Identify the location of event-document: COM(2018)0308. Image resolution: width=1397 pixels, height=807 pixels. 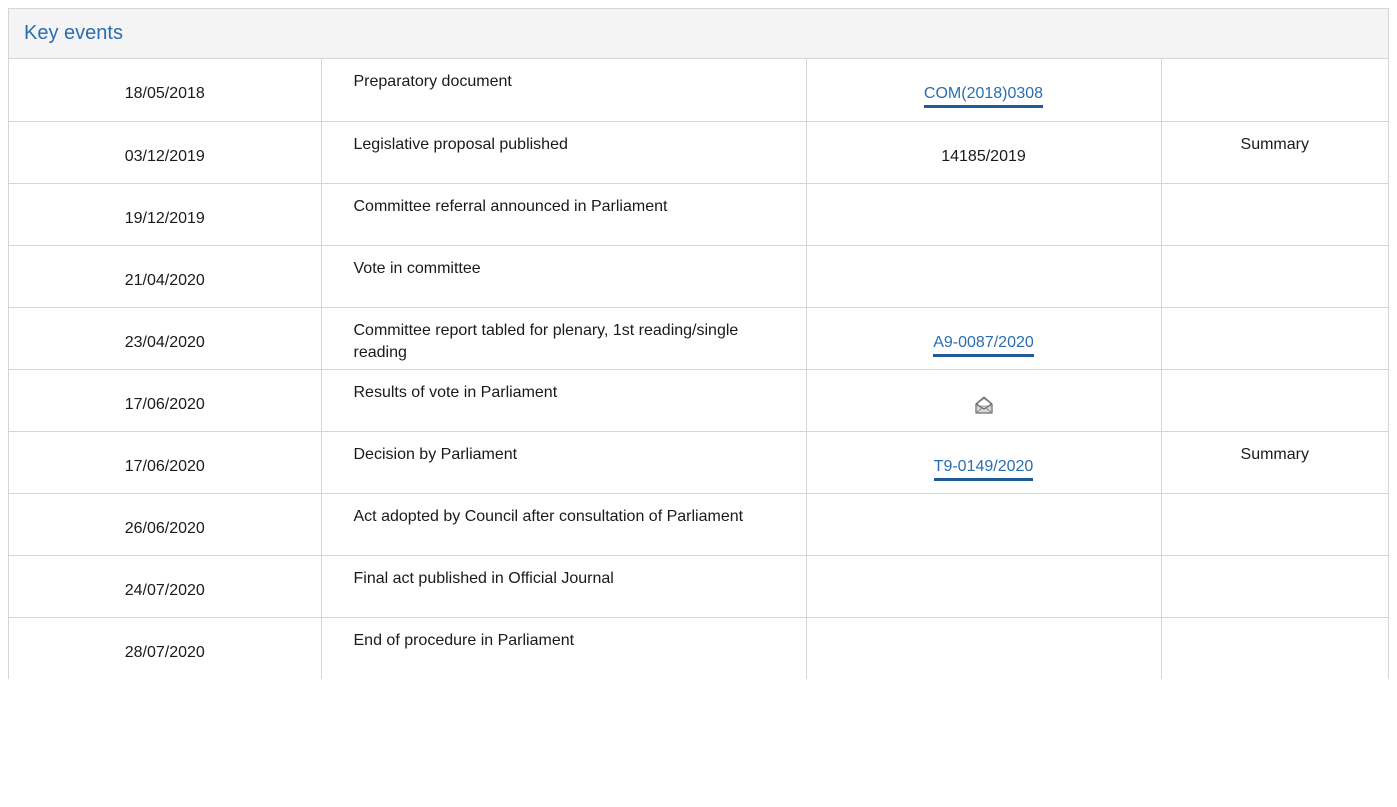
(984, 90).